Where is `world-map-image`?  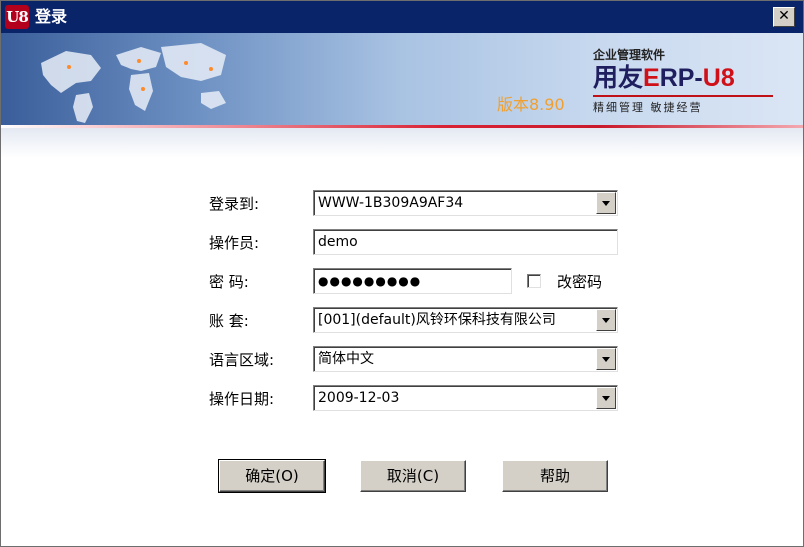 world-map-image is located at coordinates (133, 83).